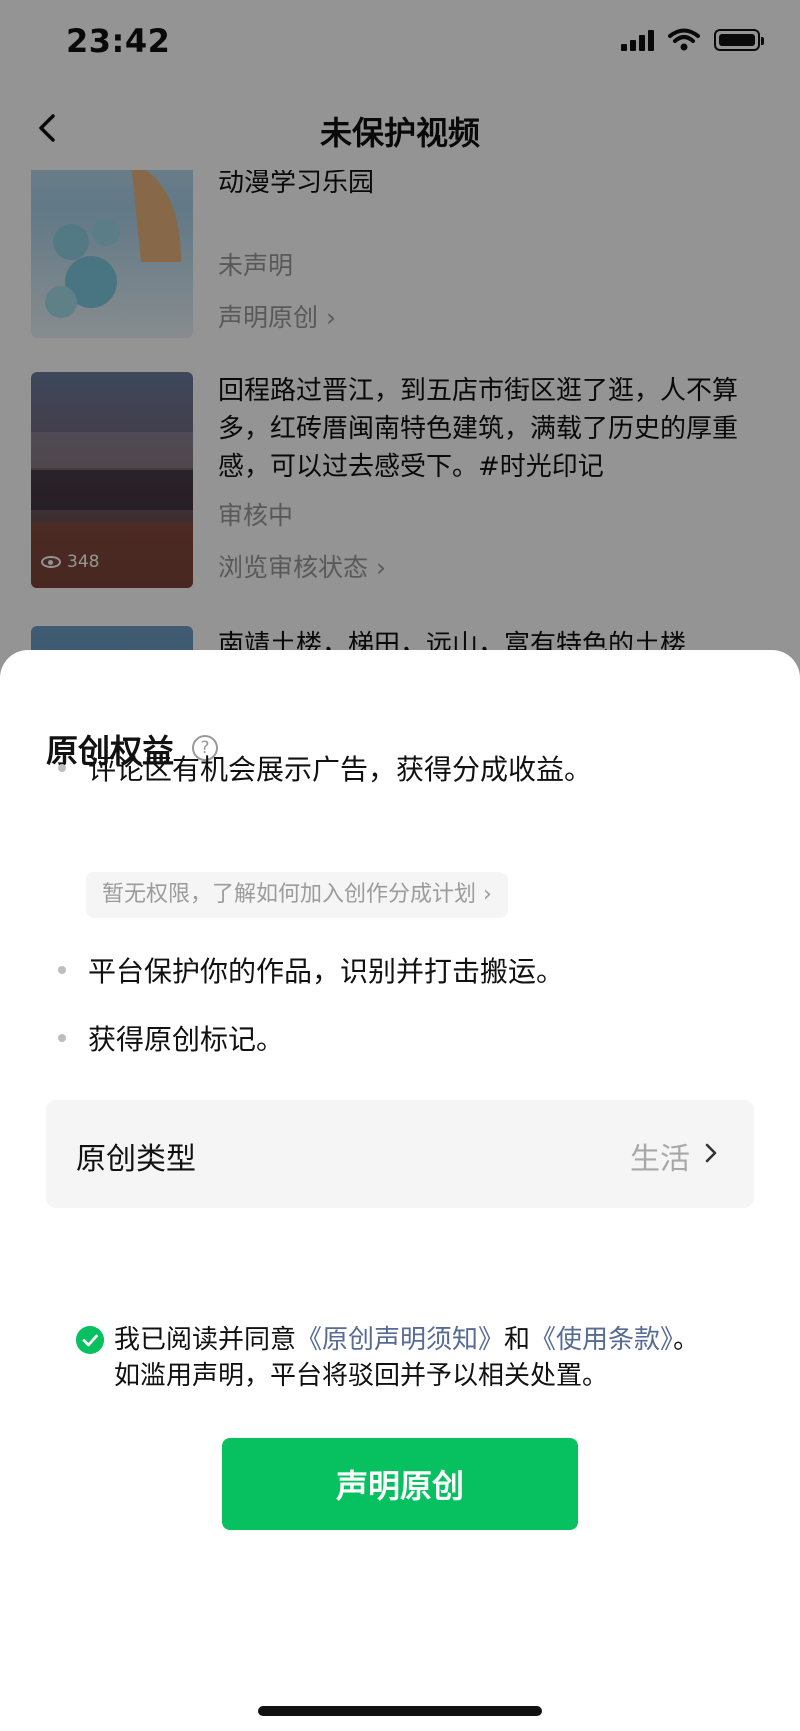 This screenshot has width=800, height=1731. What do you see at coordinates (409, 1038) in the screenshot?
I see `benefit-item: 获得原创标记。` at bounding box center [409, 1038].